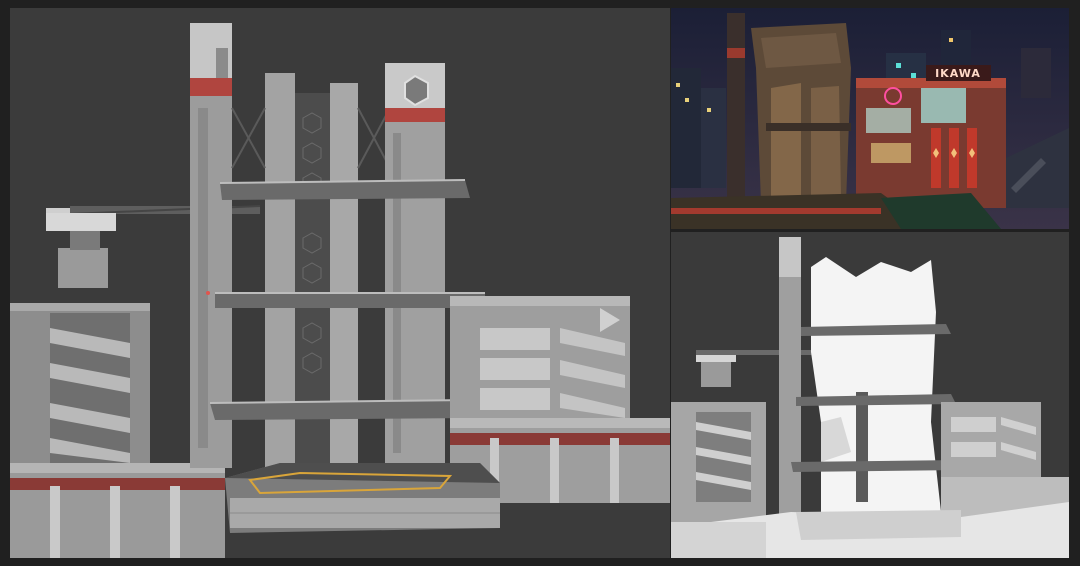 The image size is (1080, 566). Describe the element at coordinates (876, 387) in the screenshot. I see `mech-mask` at that location.